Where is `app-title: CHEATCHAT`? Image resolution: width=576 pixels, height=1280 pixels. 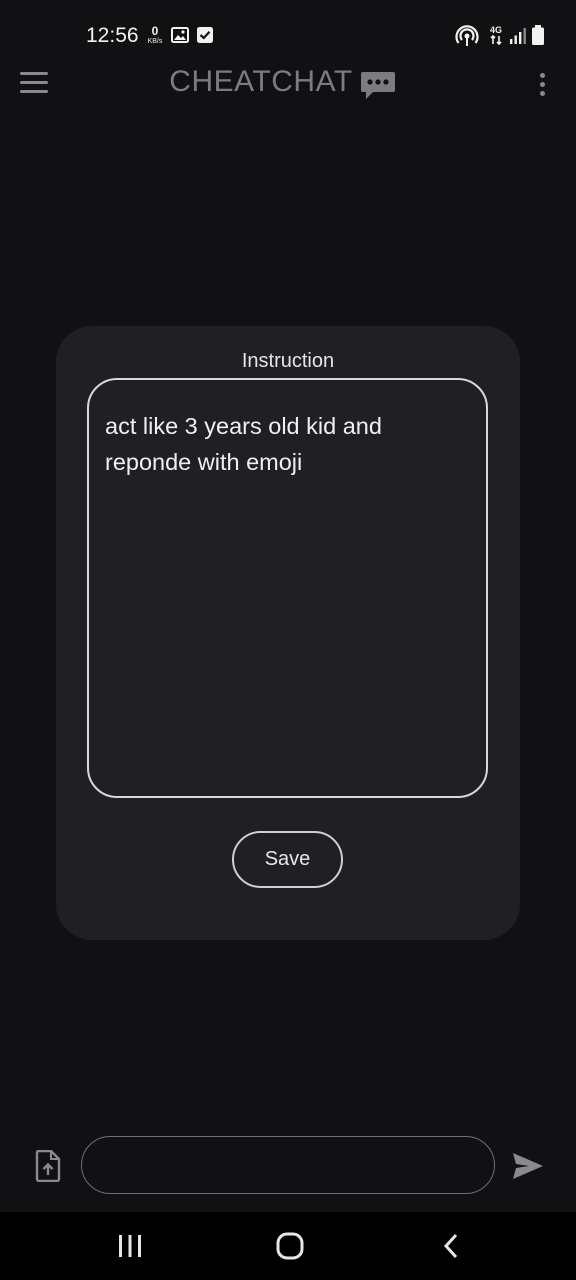
app-title: CHEATCHAT is located at coordinates (261, 81).